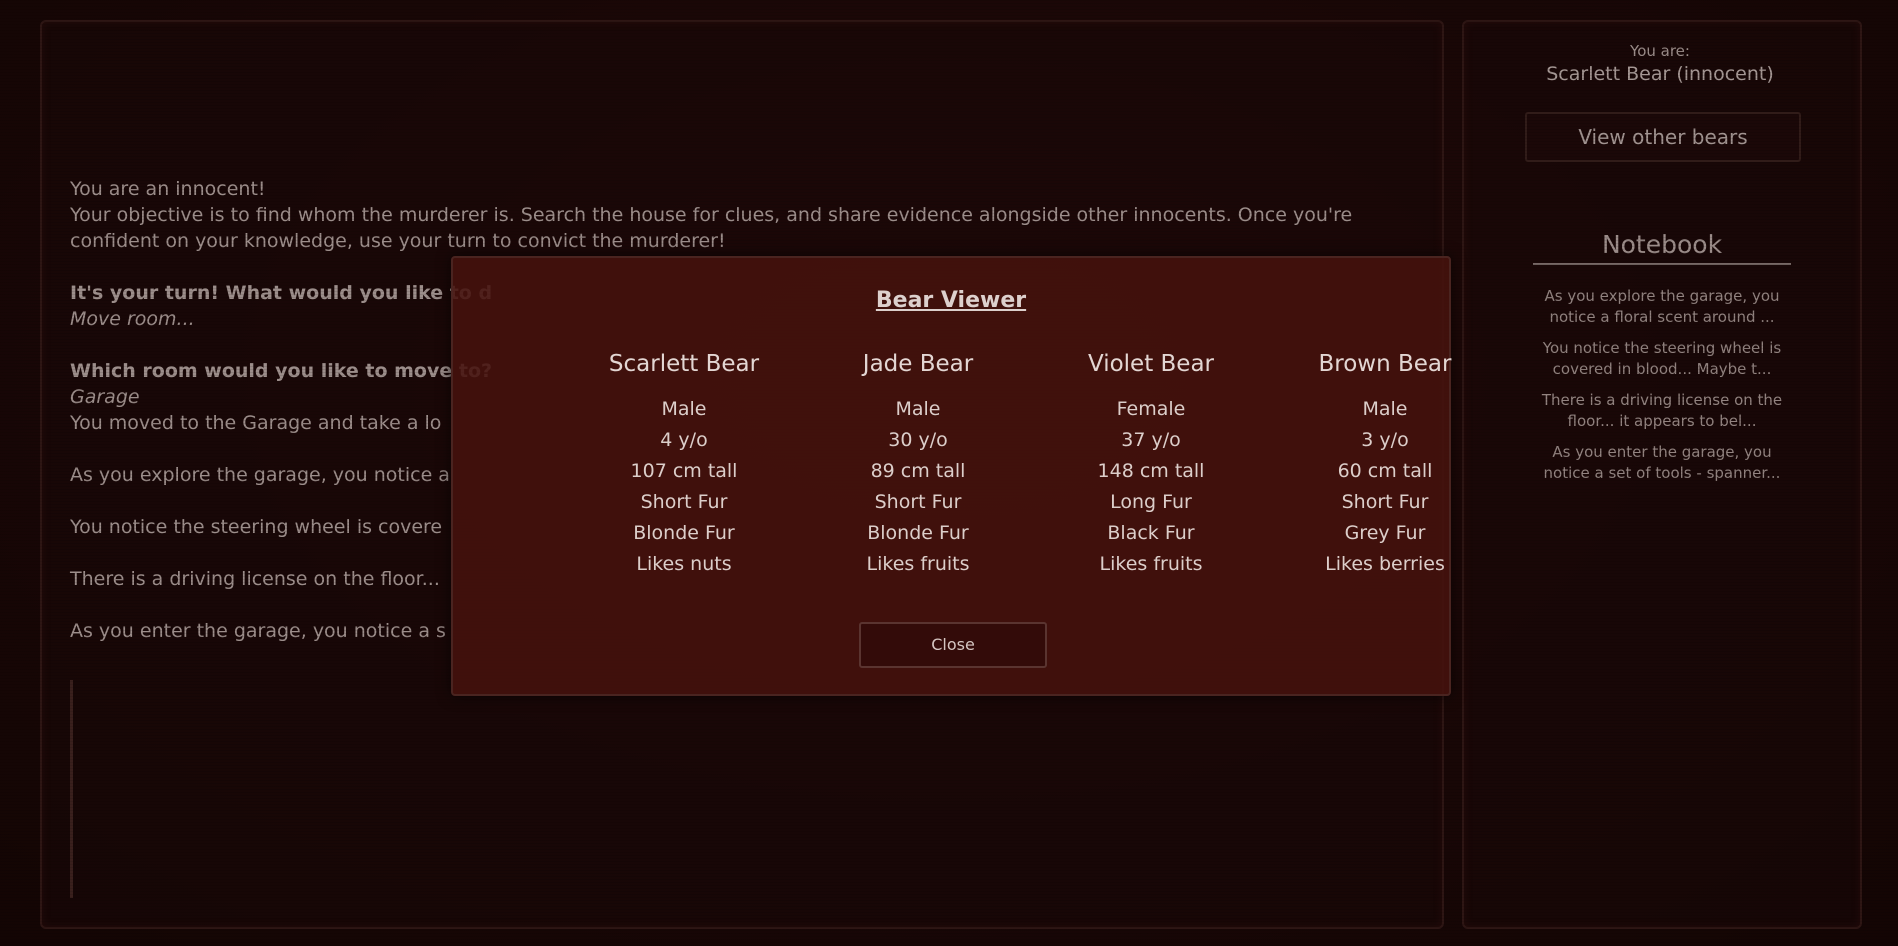  I want to click on bear-fur-color: Black Fur, so click(1151, 533).